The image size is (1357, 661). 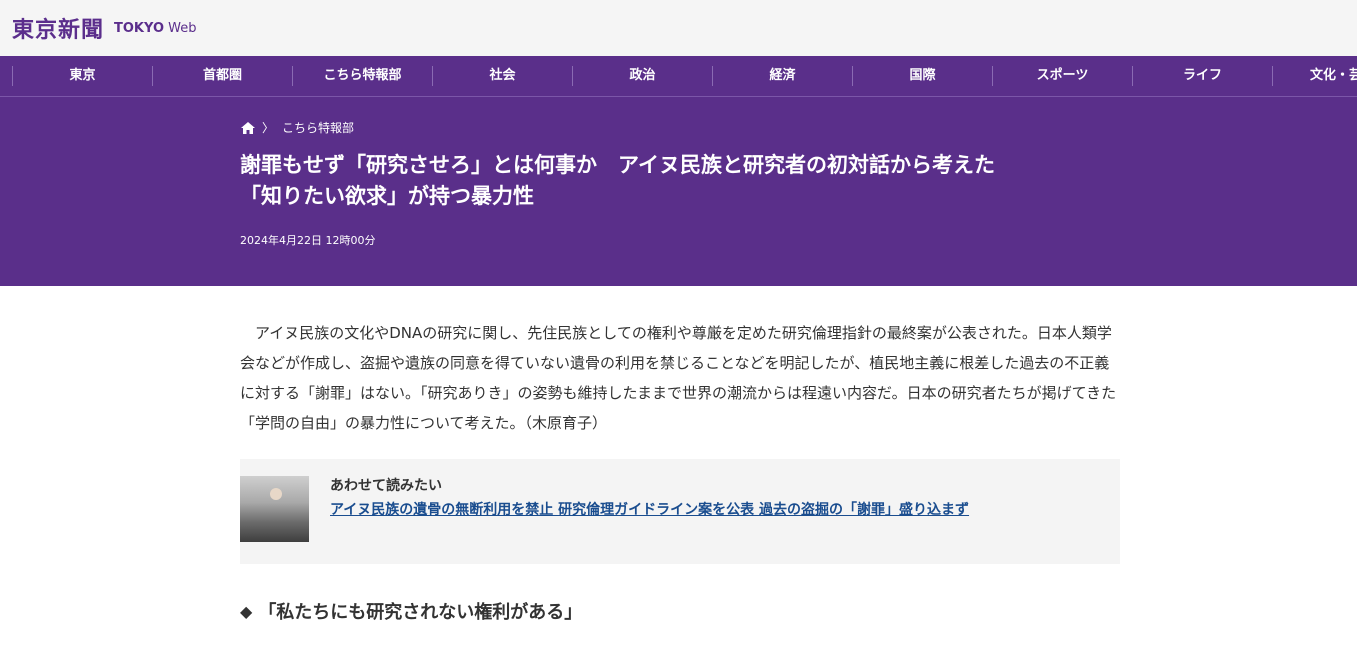 What do you see at coordinates (678, 28) in the screenshot?
I see `site-header: 東京新聞 TOKYO Web` at bounding box center [678, 28].